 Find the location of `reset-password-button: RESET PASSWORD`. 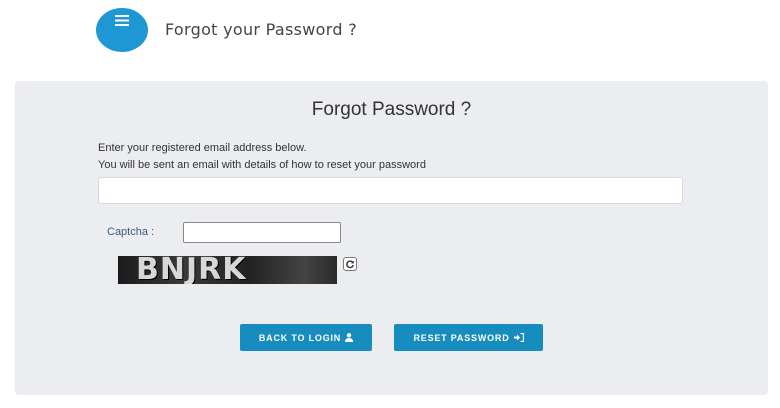

reset-password-button: RESET PASSWORD is located at coordinates (468, 337).